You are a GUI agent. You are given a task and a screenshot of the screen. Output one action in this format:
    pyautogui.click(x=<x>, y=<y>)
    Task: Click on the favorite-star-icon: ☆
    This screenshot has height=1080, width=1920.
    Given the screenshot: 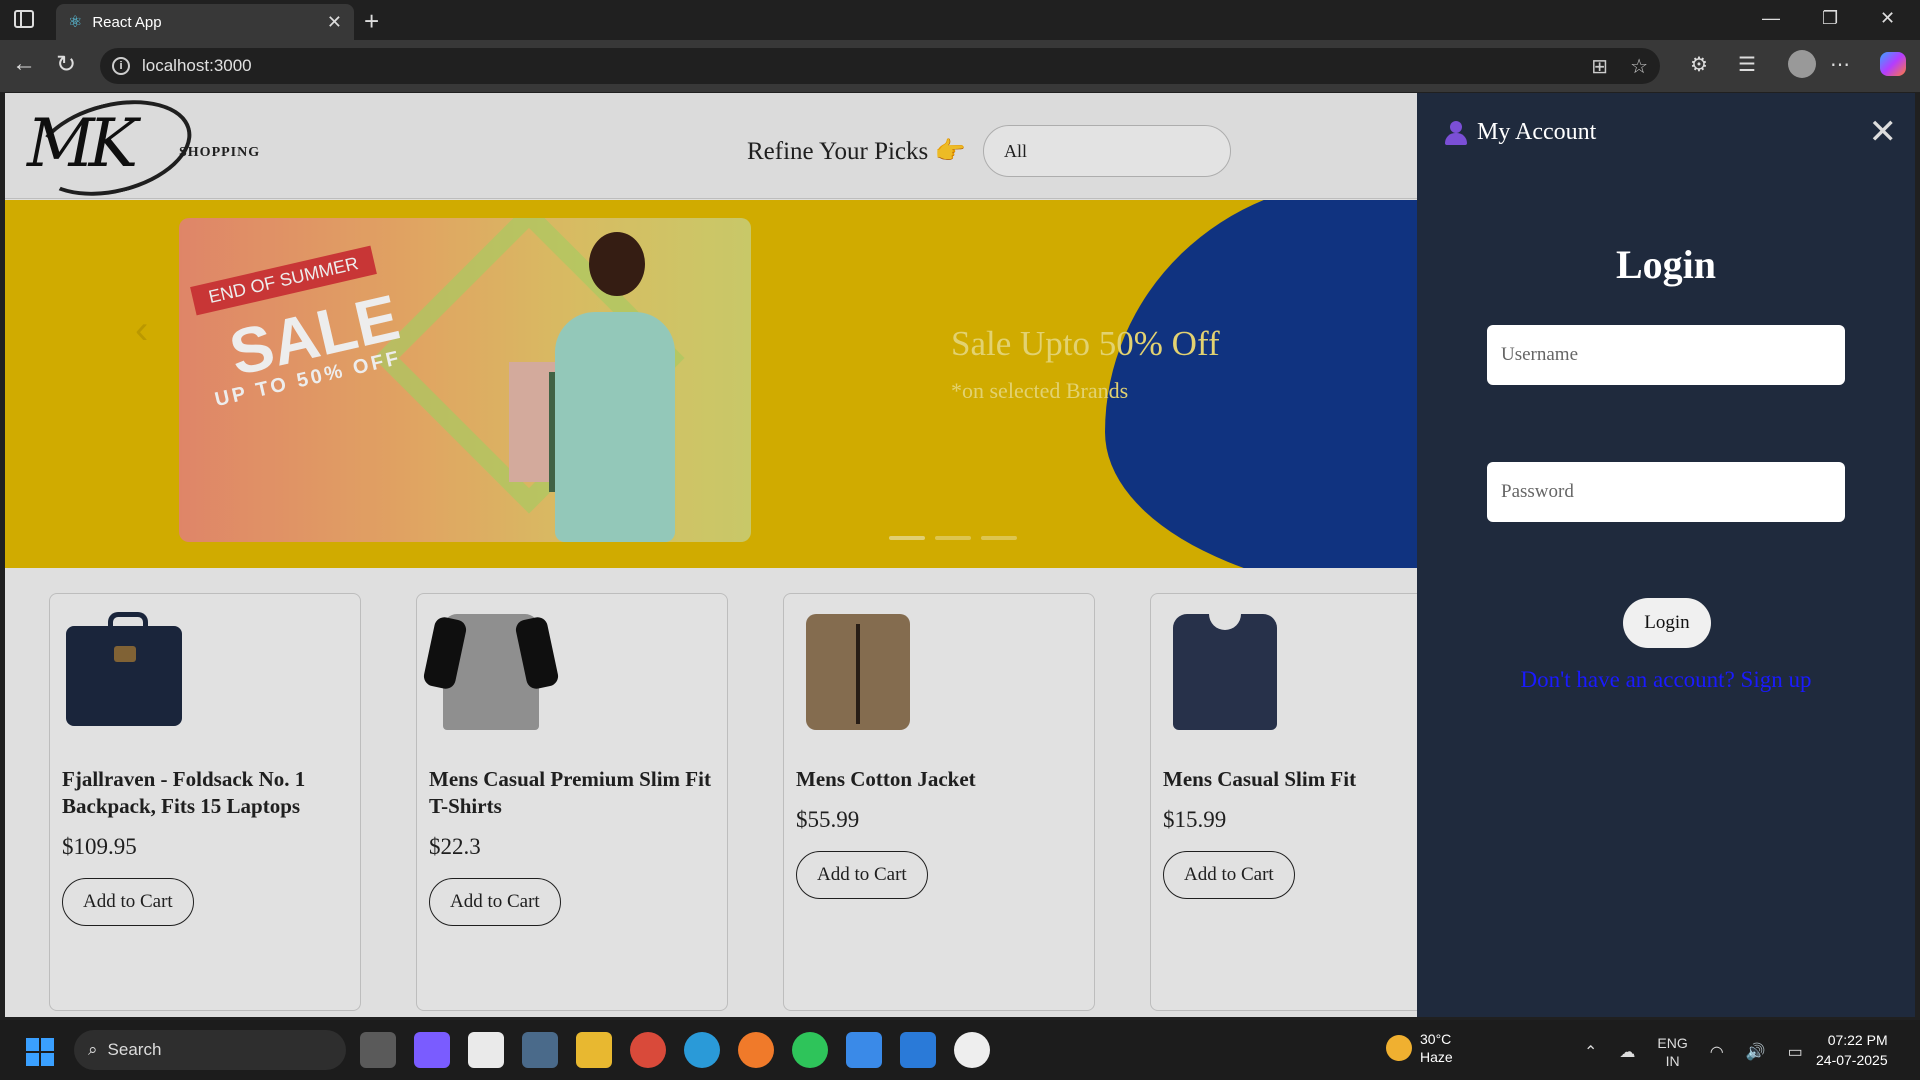 What is the action you would take?
    pyautogui.click(x=1639, y=66)
    